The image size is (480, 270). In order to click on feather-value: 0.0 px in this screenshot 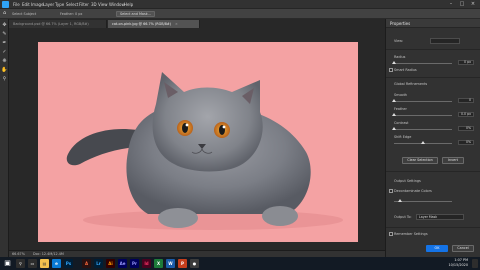, I will do `click(466, 114)`.